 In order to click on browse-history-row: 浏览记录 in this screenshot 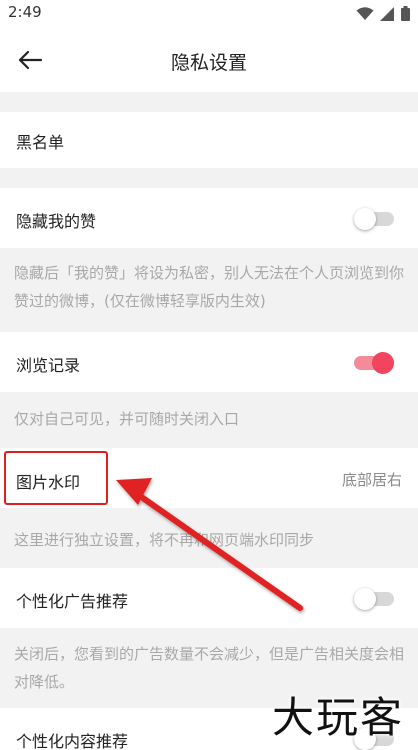, I will do `click(209, 362)`.